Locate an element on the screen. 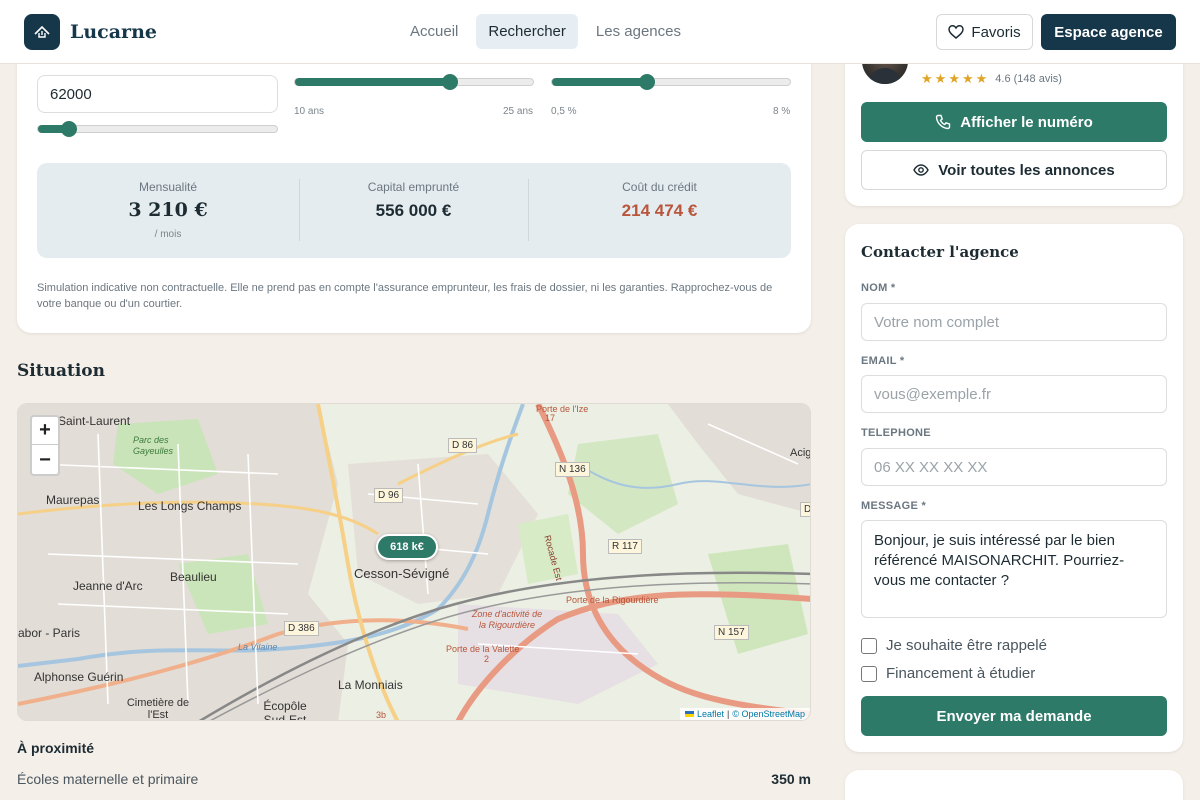 The height and width of the screenshot is (800, 1200). monthly-unit: / mois is located at coordinates (168, 234).